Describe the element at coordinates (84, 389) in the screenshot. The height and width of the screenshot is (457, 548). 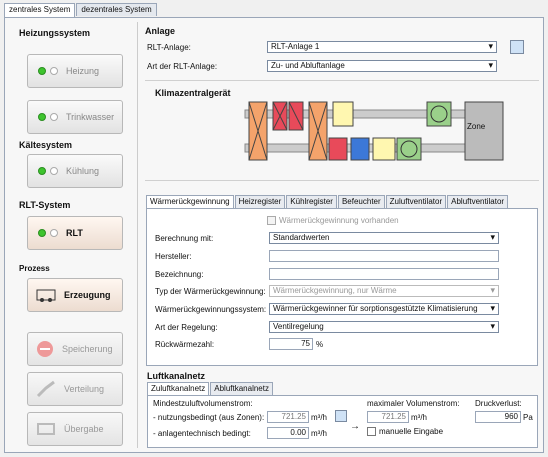
I see `verteilung-label: Verteilung` at that location.